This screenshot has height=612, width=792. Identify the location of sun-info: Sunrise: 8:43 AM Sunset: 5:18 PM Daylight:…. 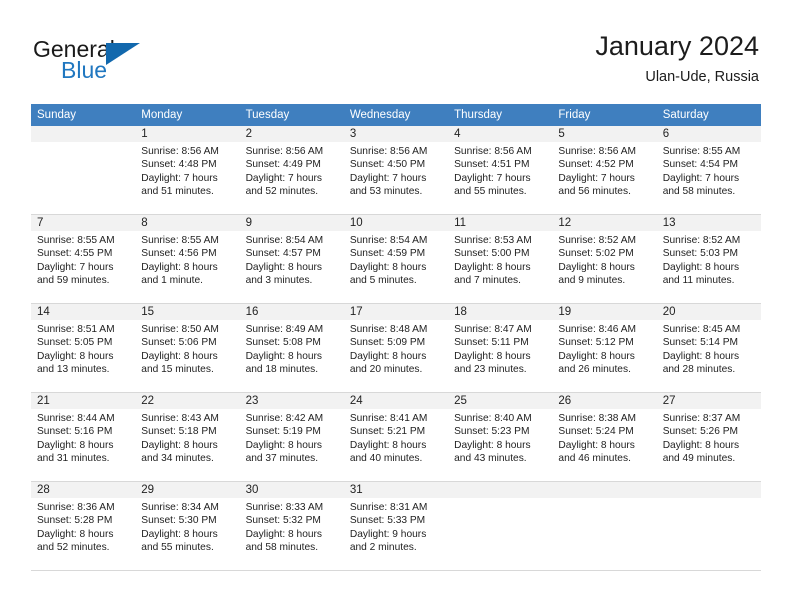
(187, 437).